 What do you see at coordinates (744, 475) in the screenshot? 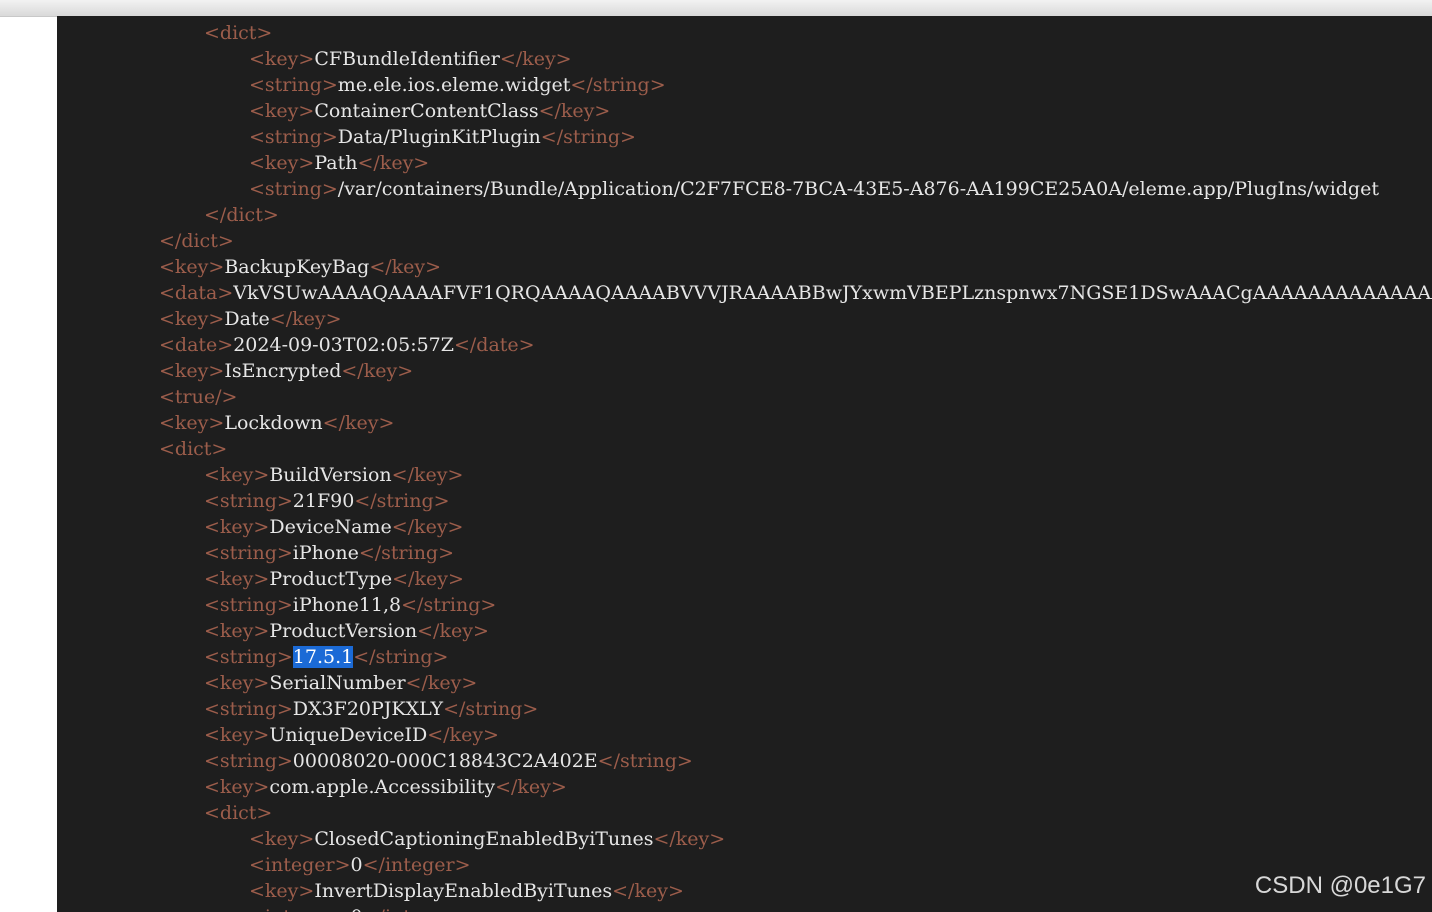
I see `code-line: <key>BuildVersion</key>` at bounding box center [744, 475].